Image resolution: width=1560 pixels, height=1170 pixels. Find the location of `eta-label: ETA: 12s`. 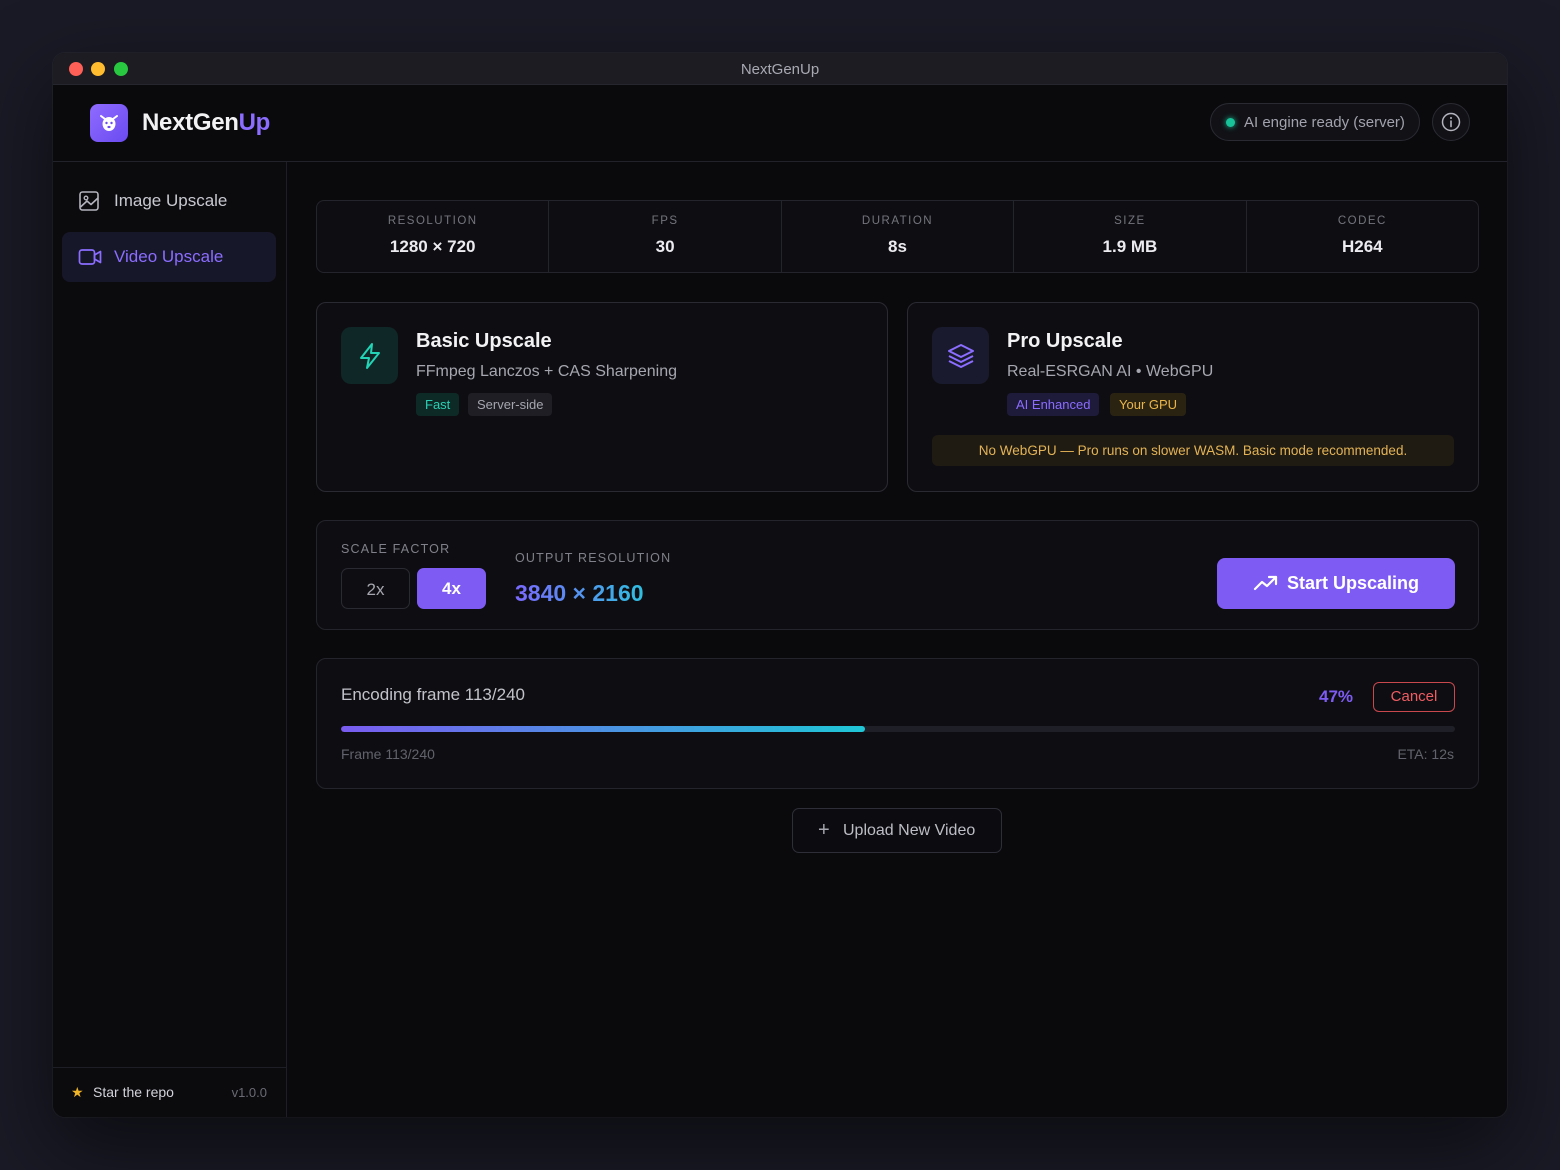

eta-label: ETA: 12s is located at coordinates (1425, 754).